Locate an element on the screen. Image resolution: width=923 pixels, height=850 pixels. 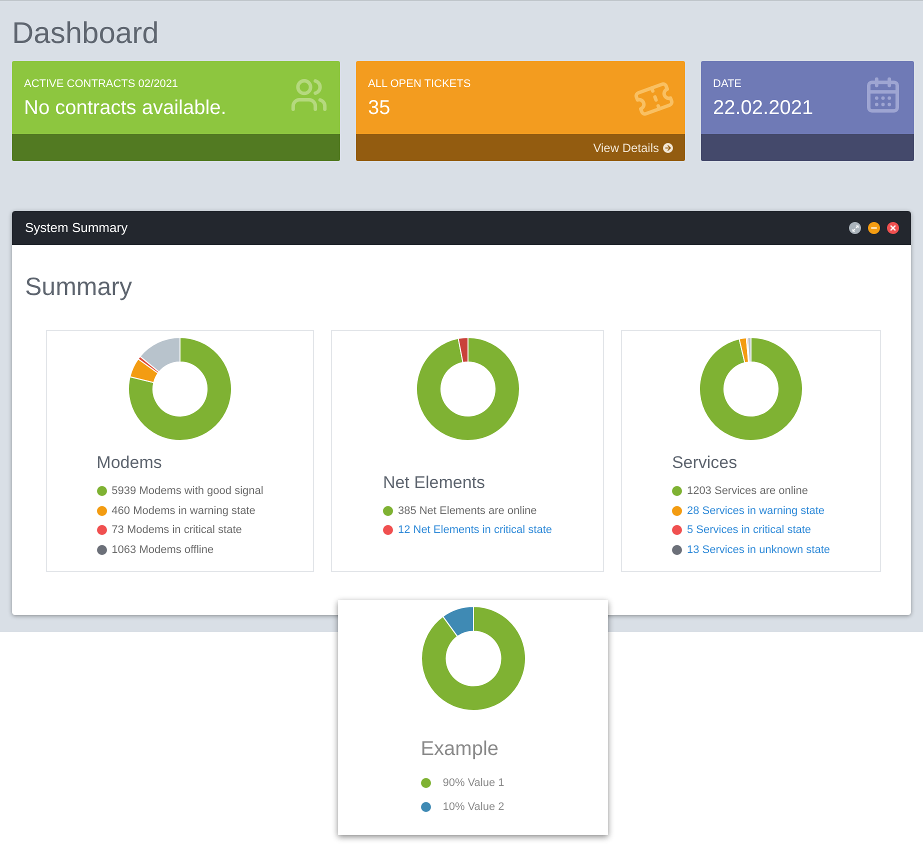
legend-text: 1203 Services are online is located at coordinates (747, 491).